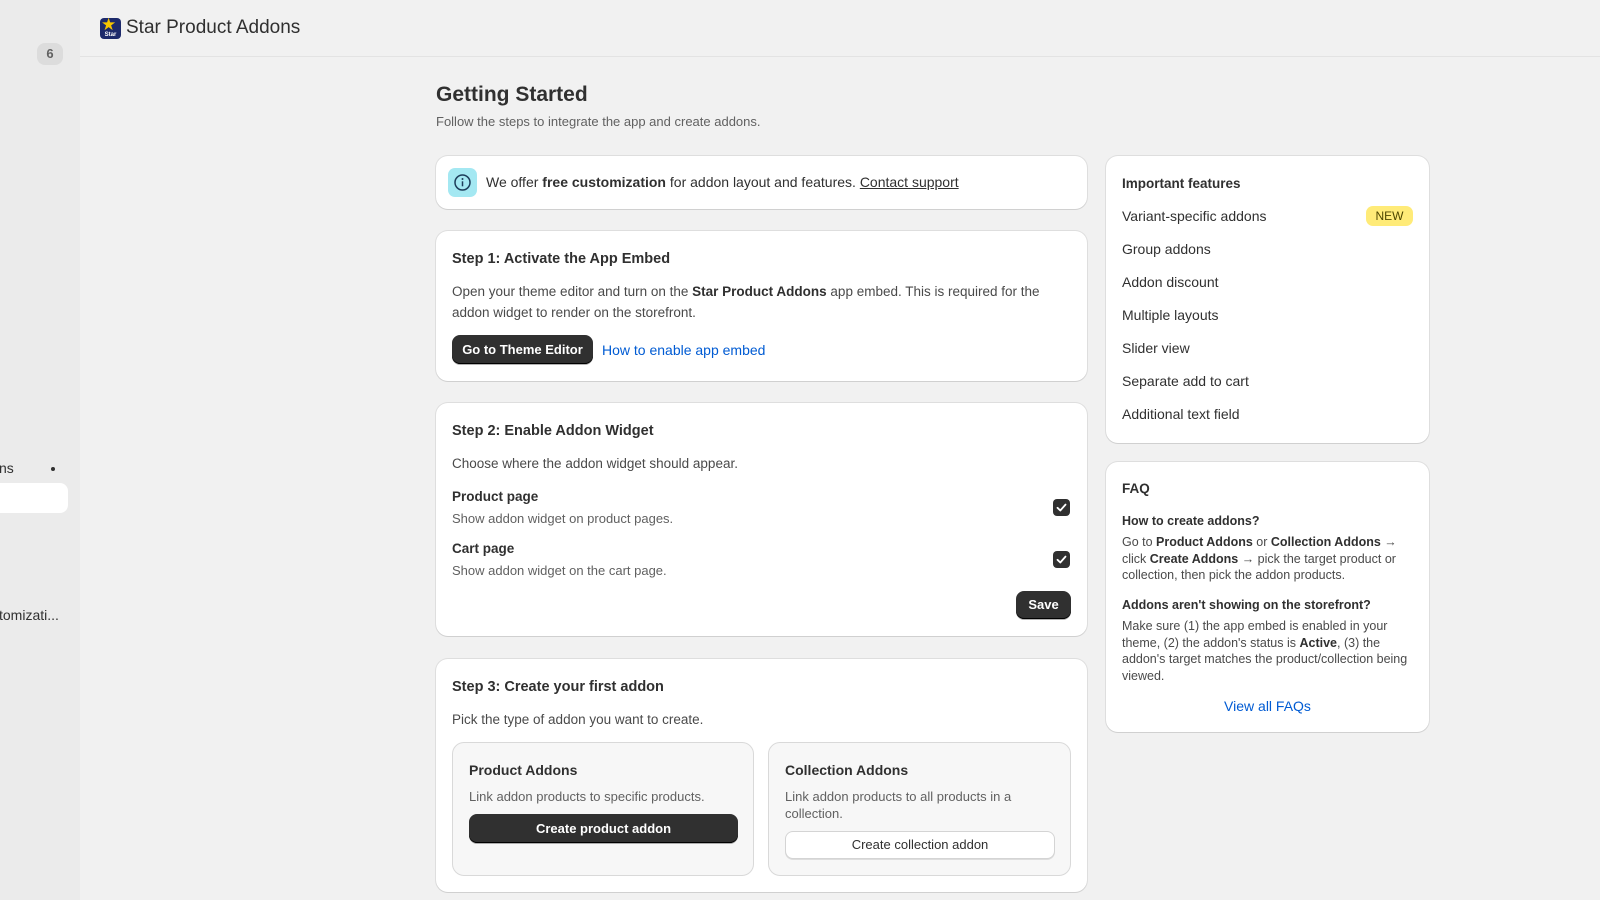 The width and height of the screenshot is (1600, 900). What do you see at coordinates (483, 548) in the screenshot?
I see `cart-page-label: Cart page` at bounding box center [483, 548].